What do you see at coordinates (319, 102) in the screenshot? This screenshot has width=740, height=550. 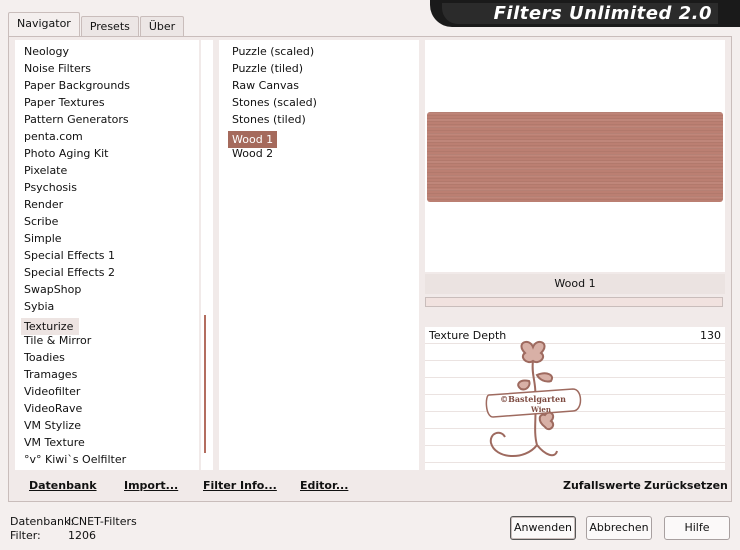 I see `filter-item: Stones (scaled)` at bounding box center [319, 102].